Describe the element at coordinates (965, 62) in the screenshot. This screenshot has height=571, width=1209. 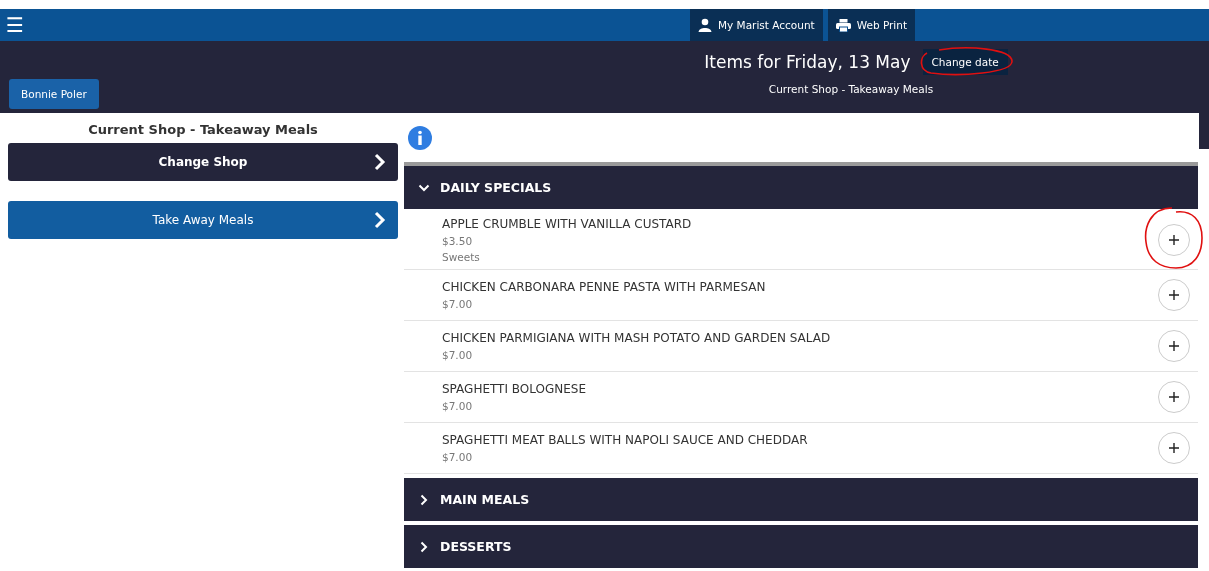
I see `change-date-button: Change date` at that location.